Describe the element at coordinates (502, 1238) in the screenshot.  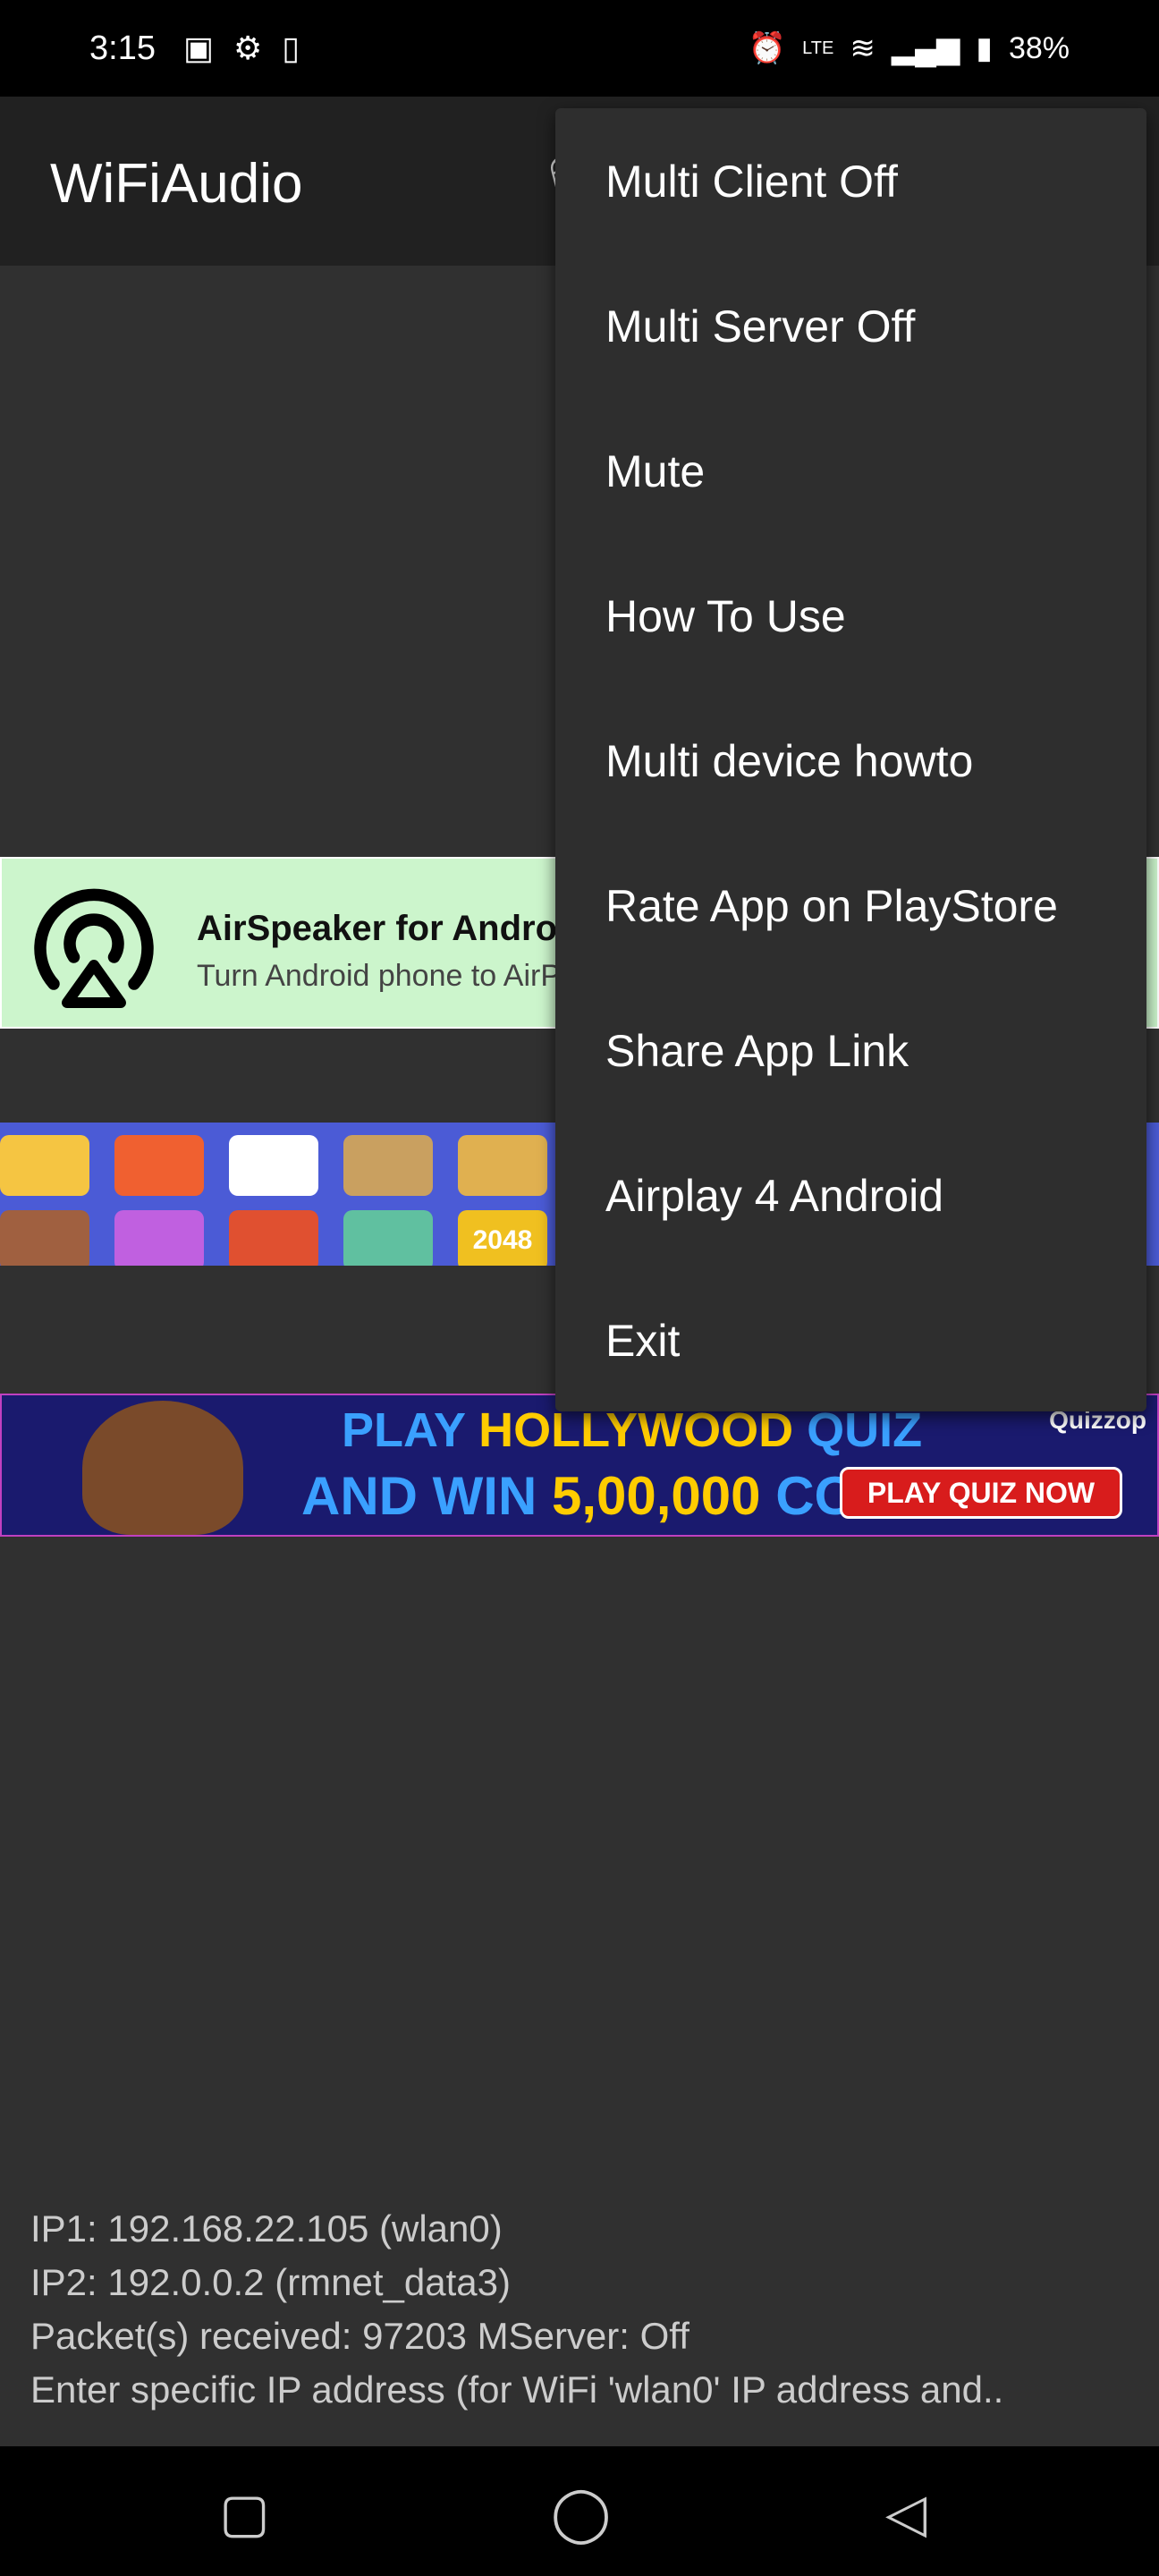
I see `game-tile-2048: 2048` at that location.